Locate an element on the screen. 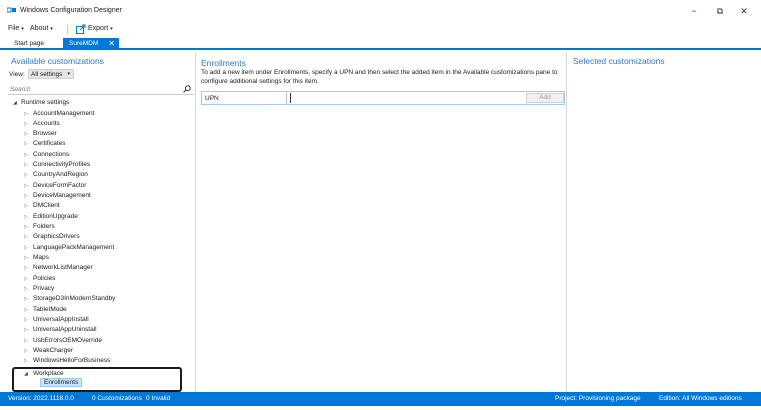  about-menu-label: About is located at coordinates (39, 28).